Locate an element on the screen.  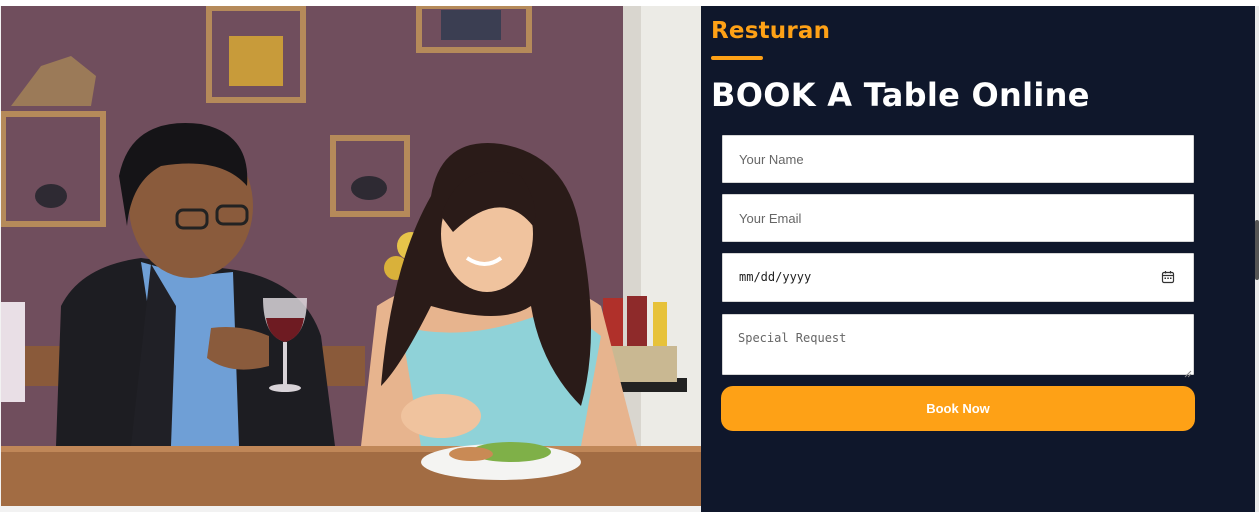
page-title: BOOK A Table Online is located at coordinates (900, 95).